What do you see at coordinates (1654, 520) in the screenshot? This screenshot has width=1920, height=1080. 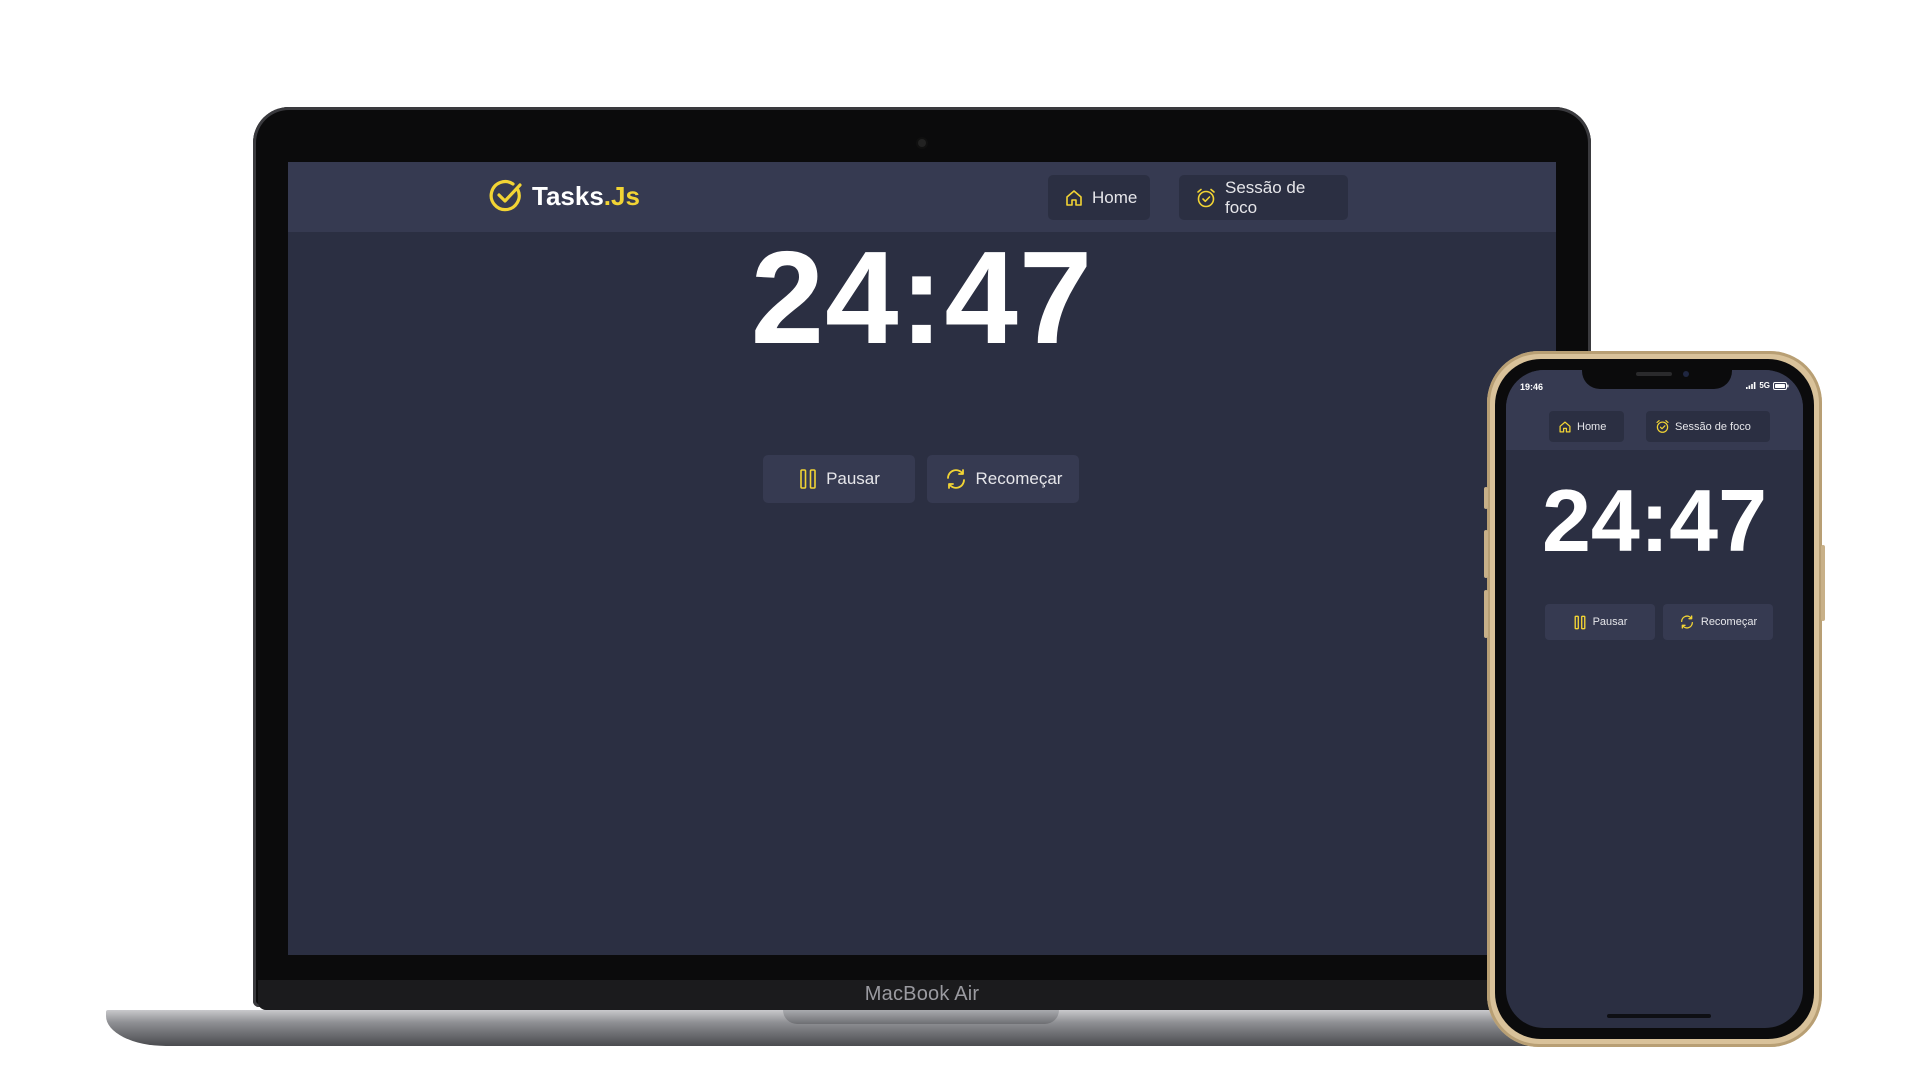 I see `phone-timer-display: 24:47` at bounding box center [1654, 520].